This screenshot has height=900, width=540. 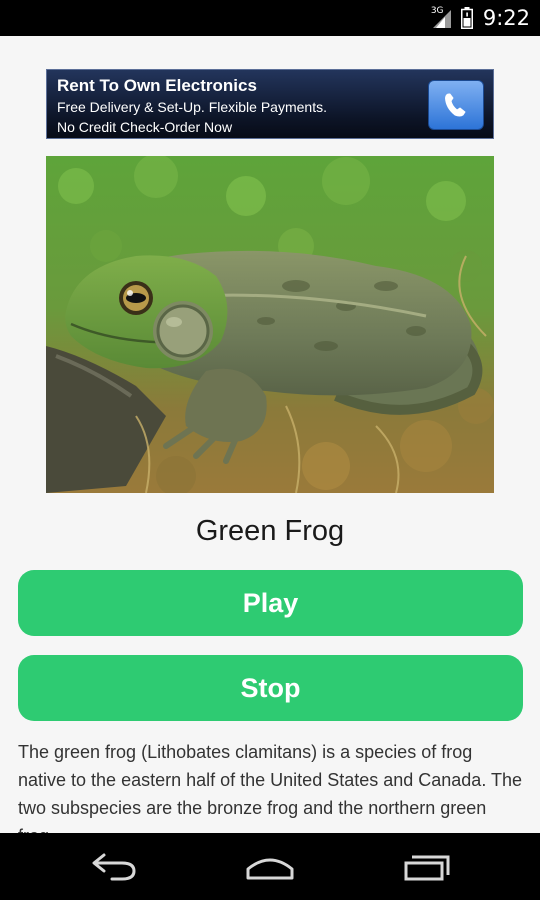 I want to click on status-bar: 3G 9:22, so click(x=270, y=18).